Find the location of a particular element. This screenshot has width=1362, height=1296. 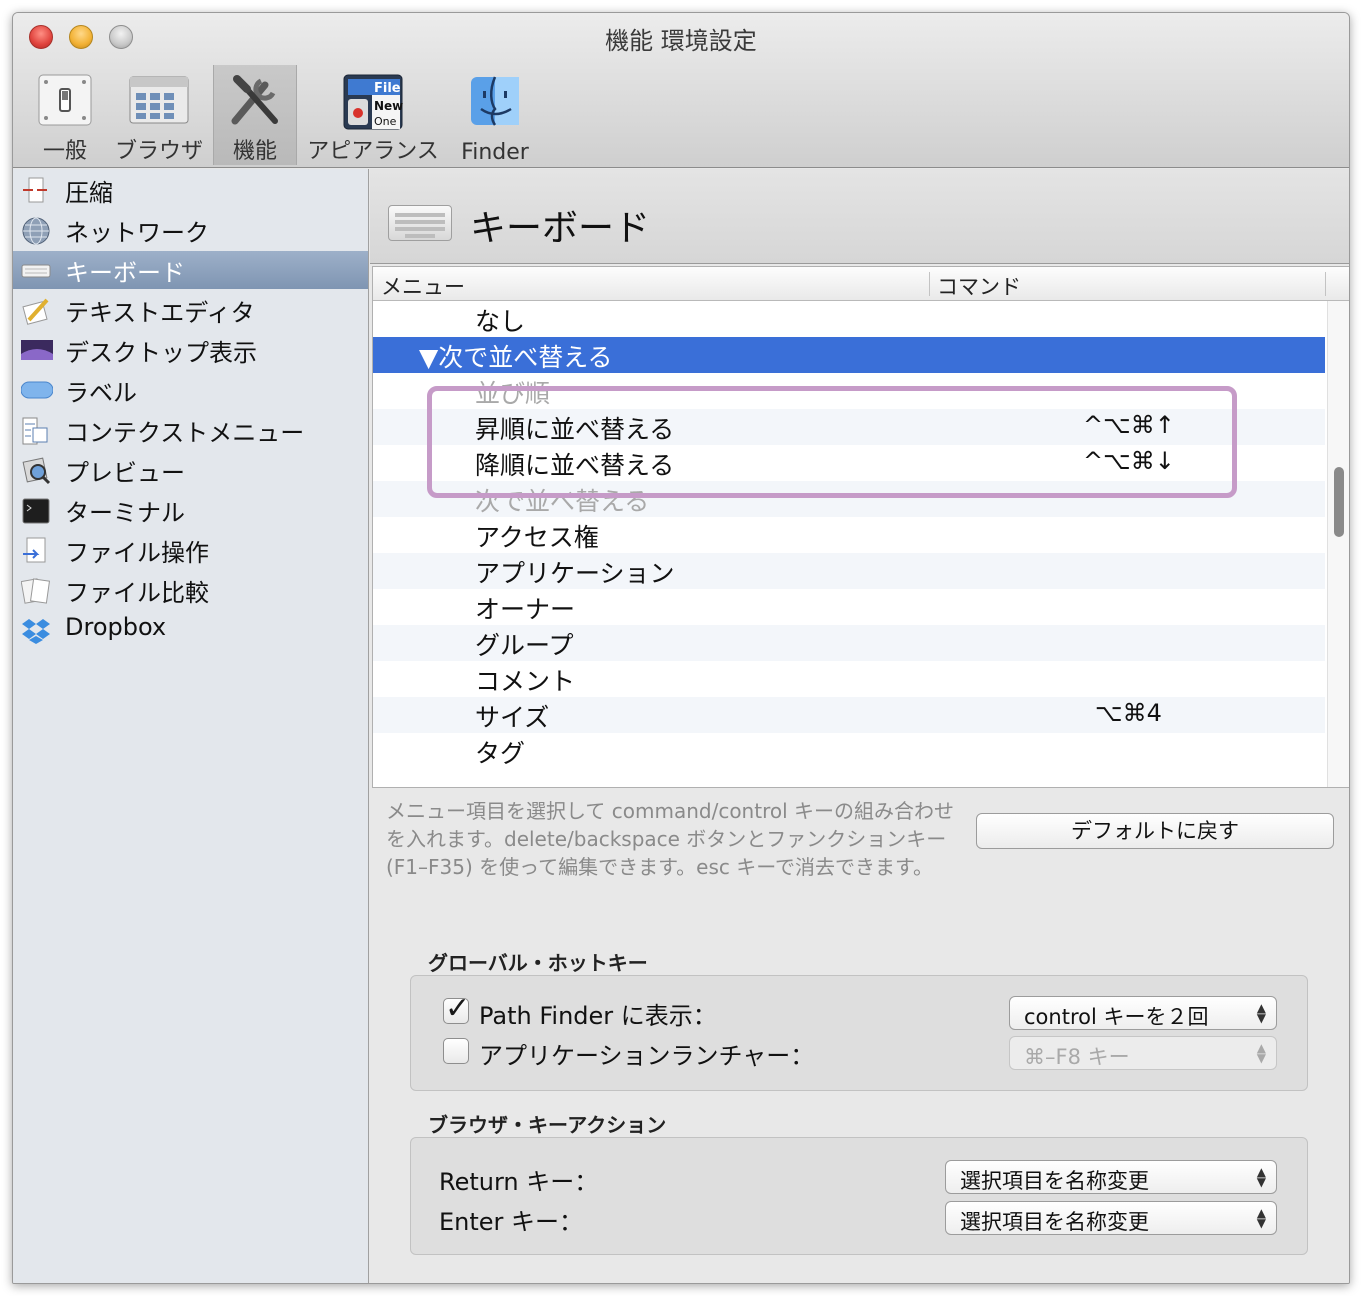

sidebar-item-label: ターミナル is located at coordinates (125, 513).